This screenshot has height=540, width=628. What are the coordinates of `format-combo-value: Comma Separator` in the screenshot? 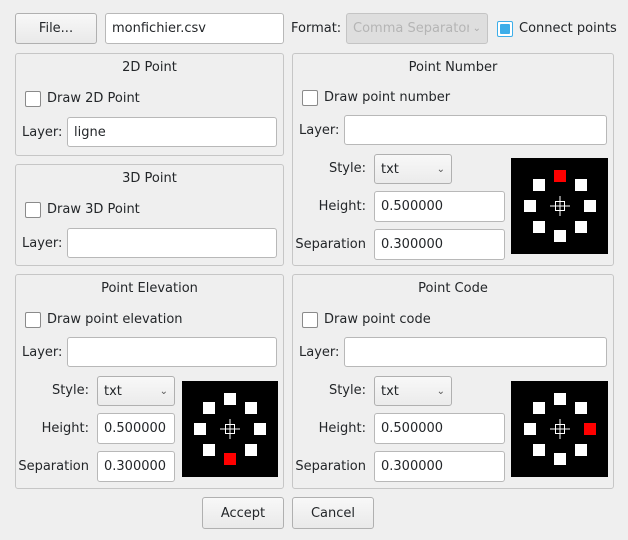 It's located at (411, 28).